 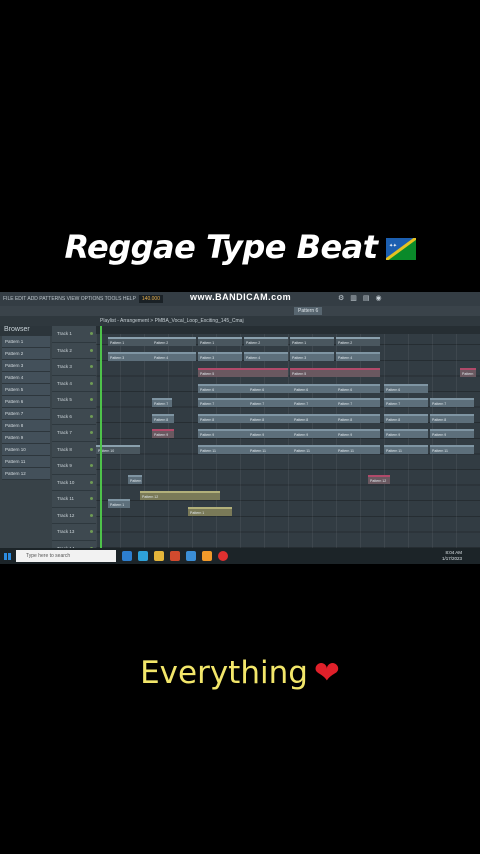 I want to click on bandicam-icon, so click(x=223, y=556).